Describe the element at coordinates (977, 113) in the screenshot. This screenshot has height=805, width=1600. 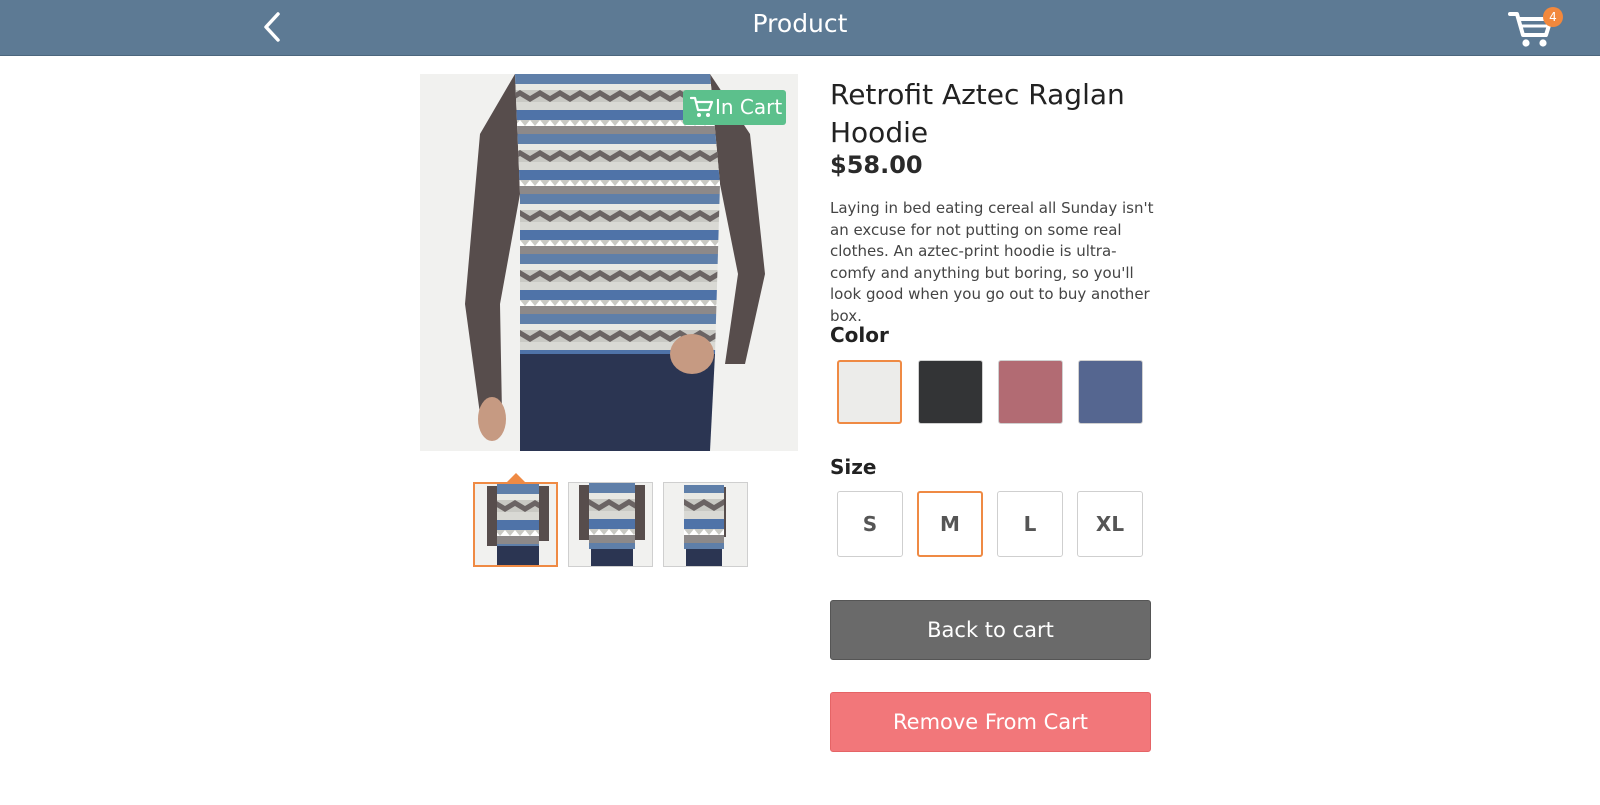
I see `product-name: Retrofit Aztec Raglan Hoodie` at that location.